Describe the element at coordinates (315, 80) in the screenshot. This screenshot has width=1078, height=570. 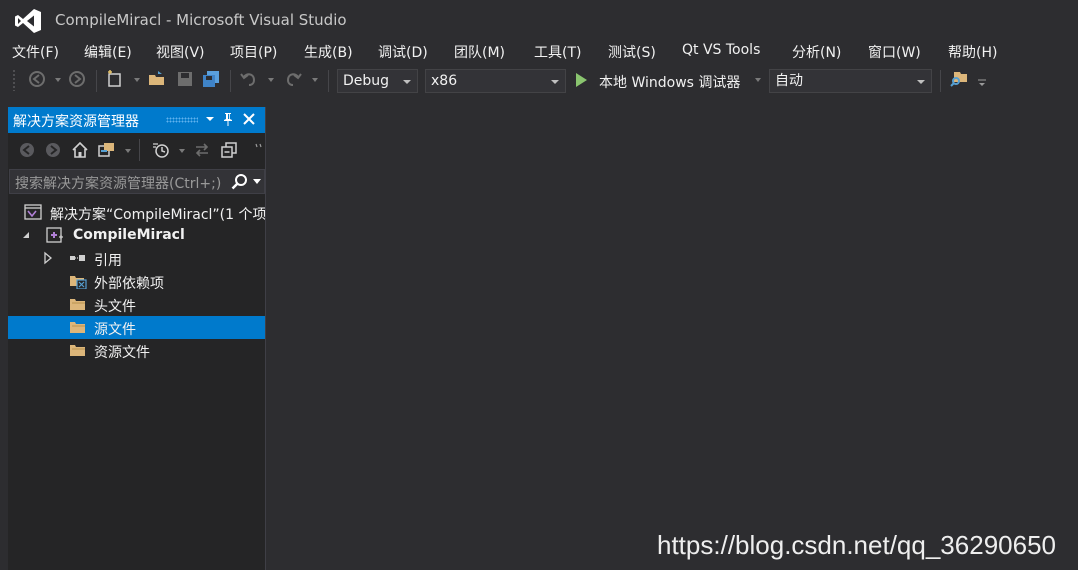
I see `redo-dropdown-arrow` at that location.